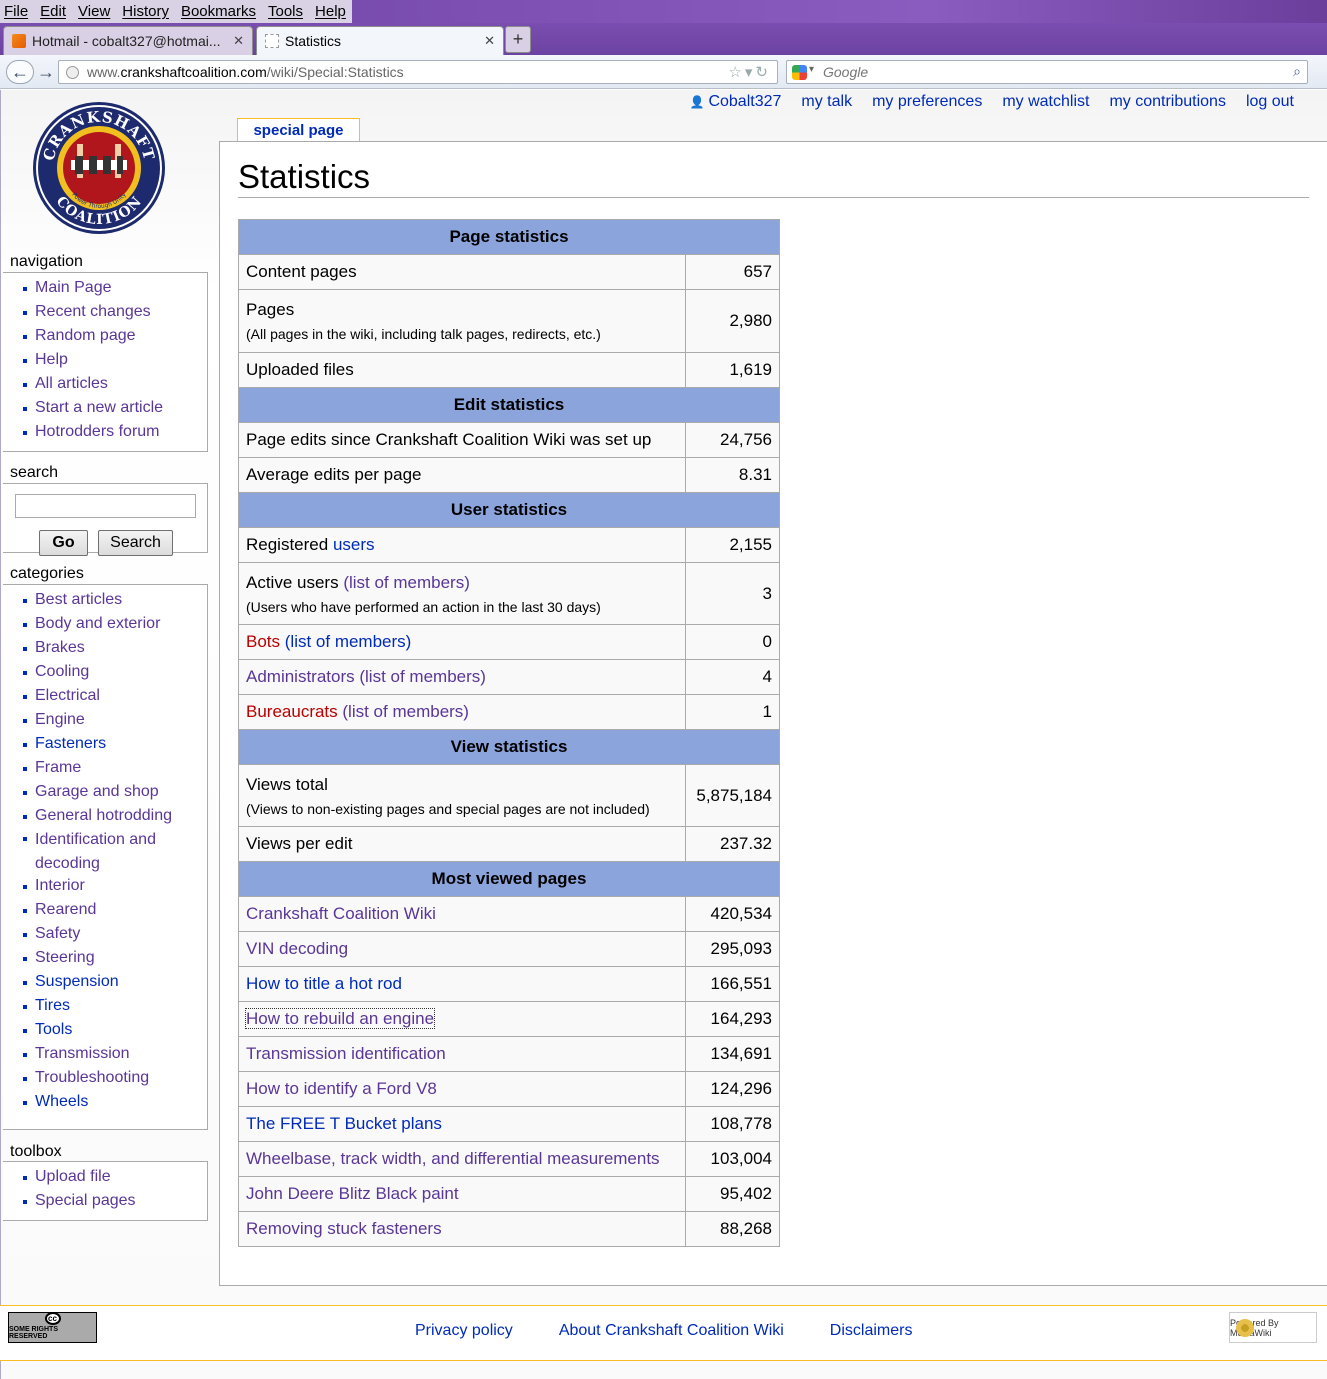 The height and width of the screenshot is (1379, 1327). Describe the element at coordinates (352, 1193) in the screenshot. I see `most-viewed-page-link: John Deere Blitz Black paint` at that location.